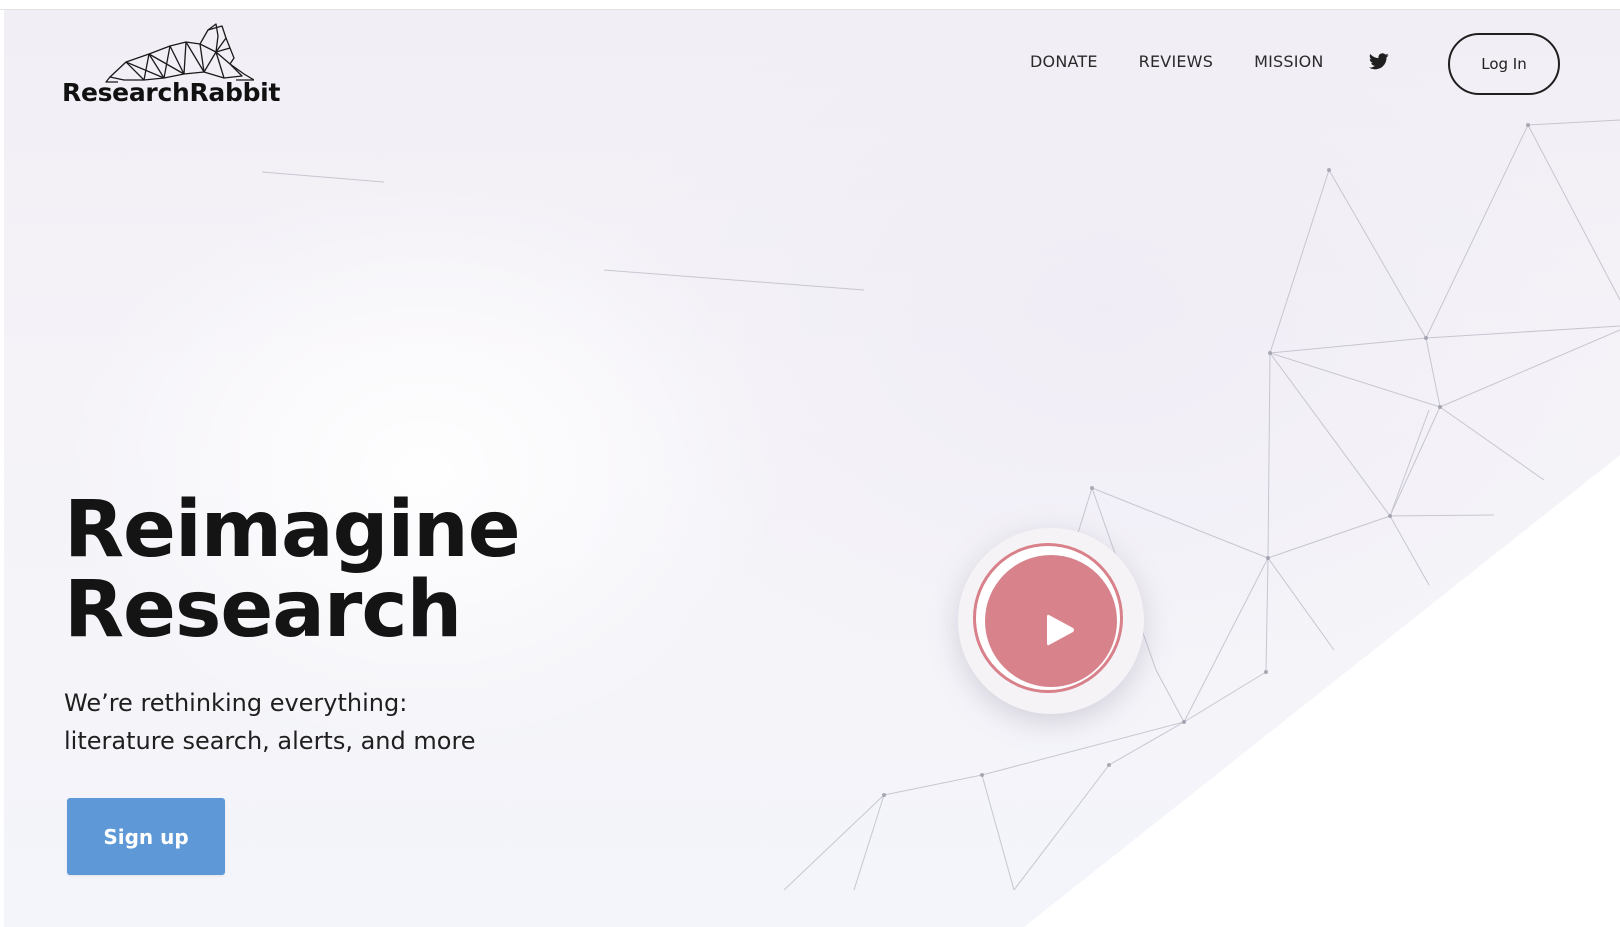  What do you see at coordinates (270, 741) in the screenshot?
I see `subtext-line-2: literature search, alerts, and more` at bounding box center [270, 741].